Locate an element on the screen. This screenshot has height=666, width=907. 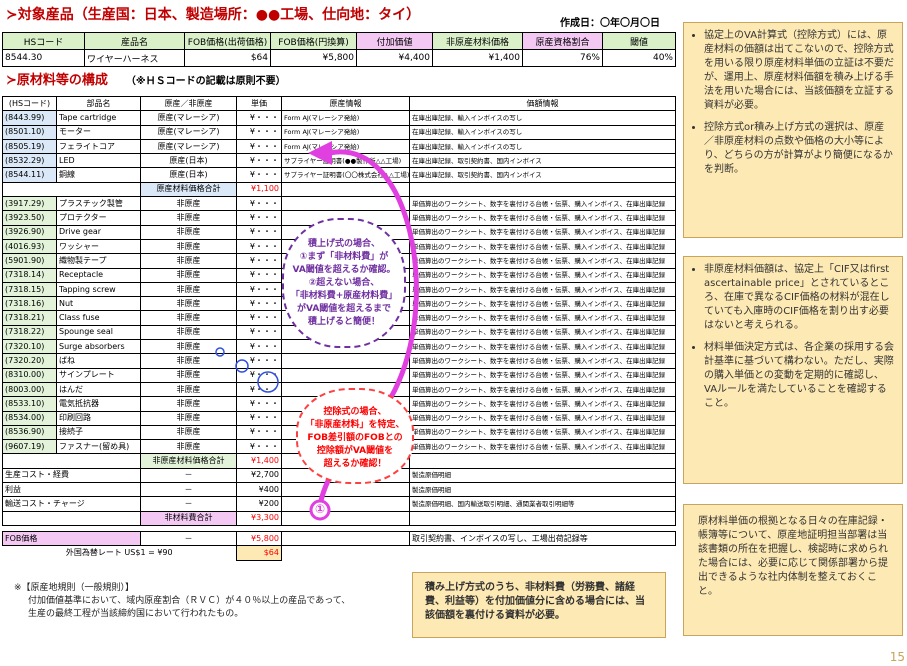
hs-code: (3917.29) is located at coordinates (29, 204).